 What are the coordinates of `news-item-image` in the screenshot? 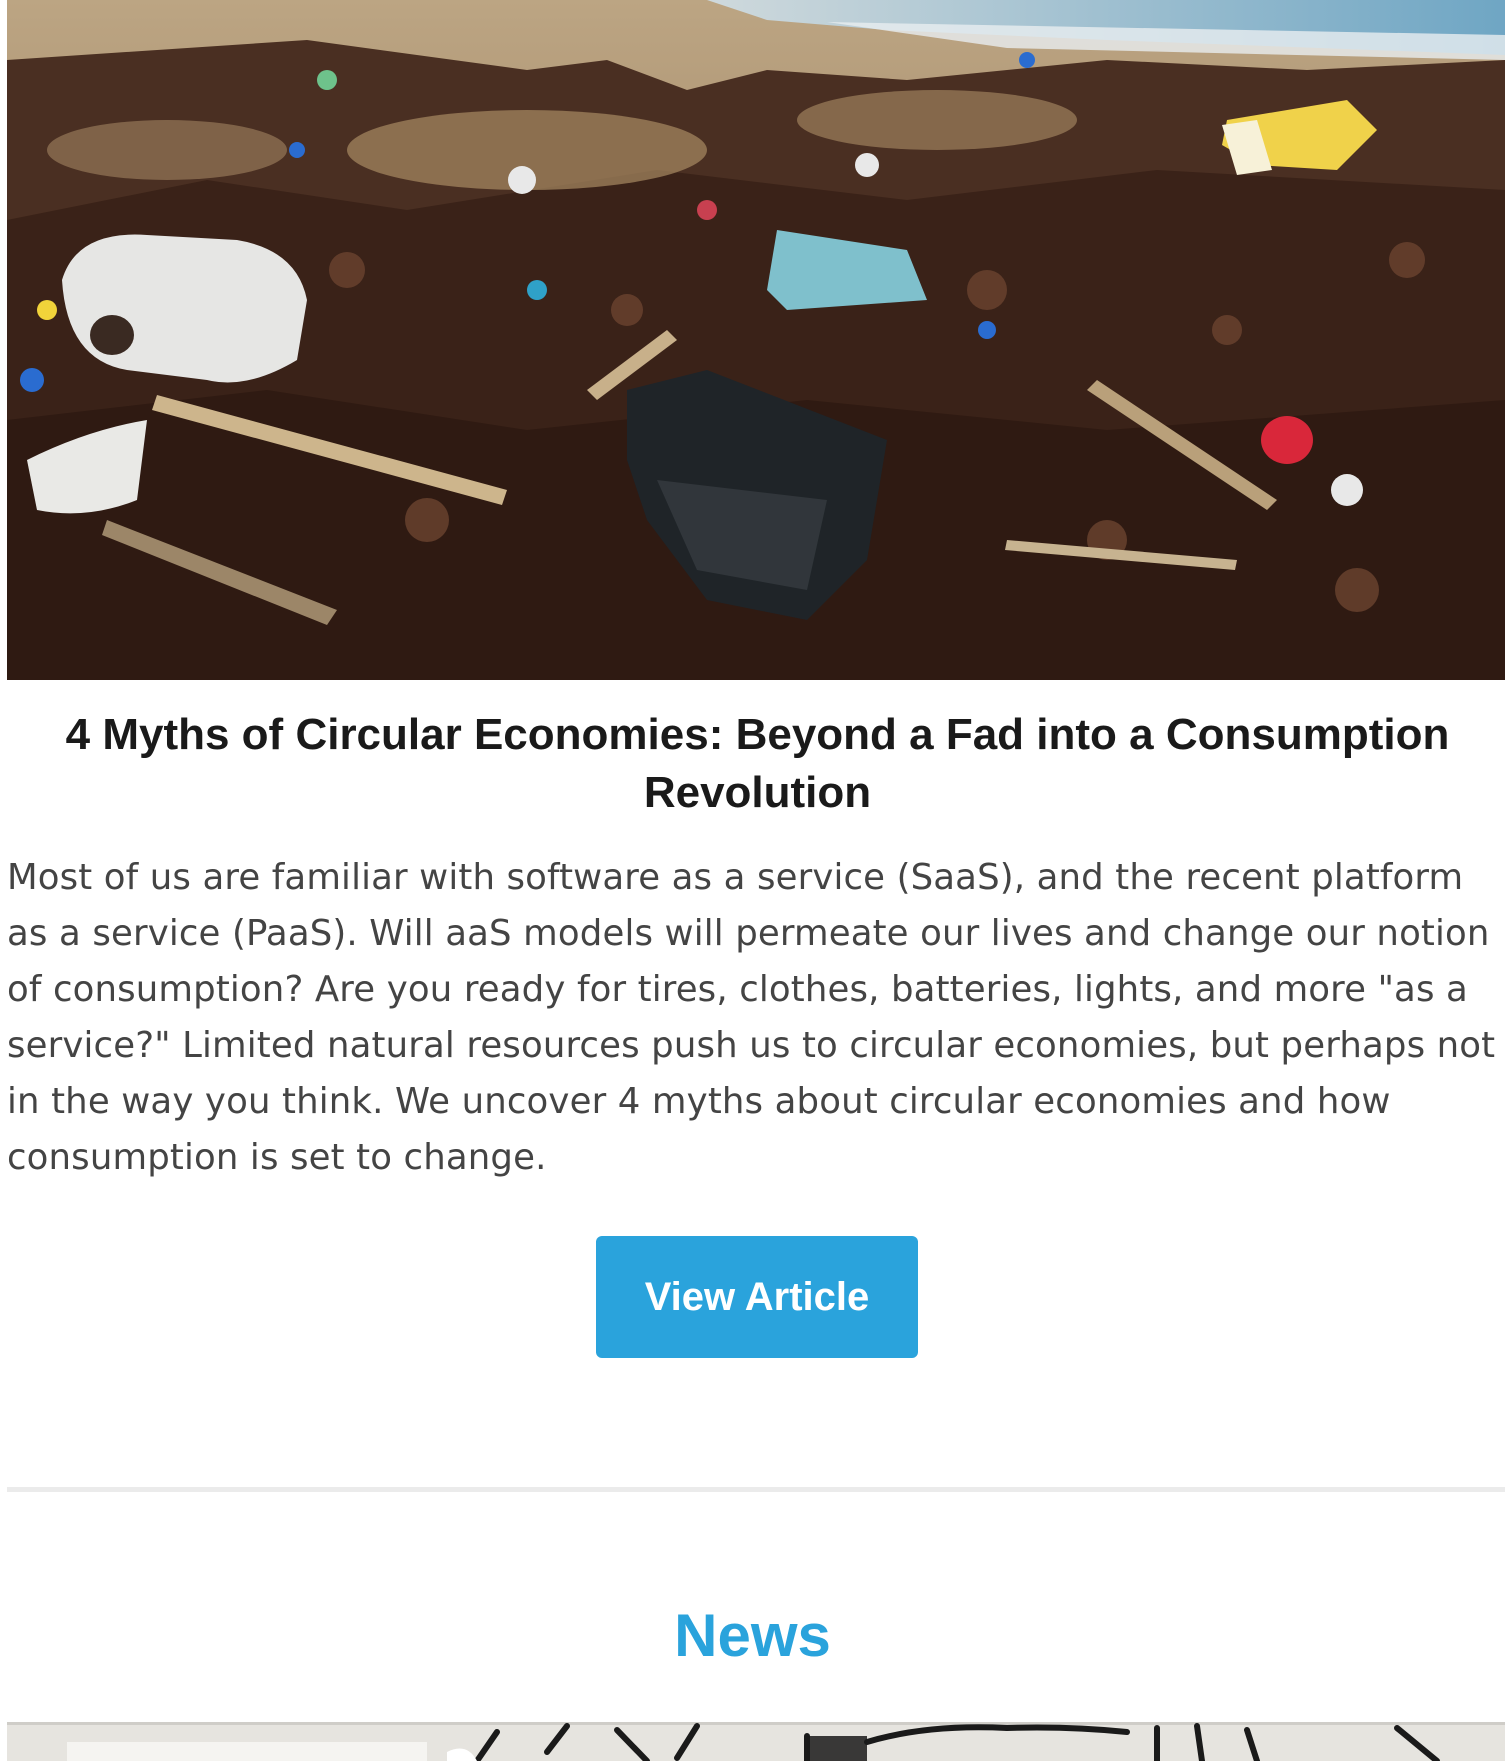 It's located at (756, 1741).